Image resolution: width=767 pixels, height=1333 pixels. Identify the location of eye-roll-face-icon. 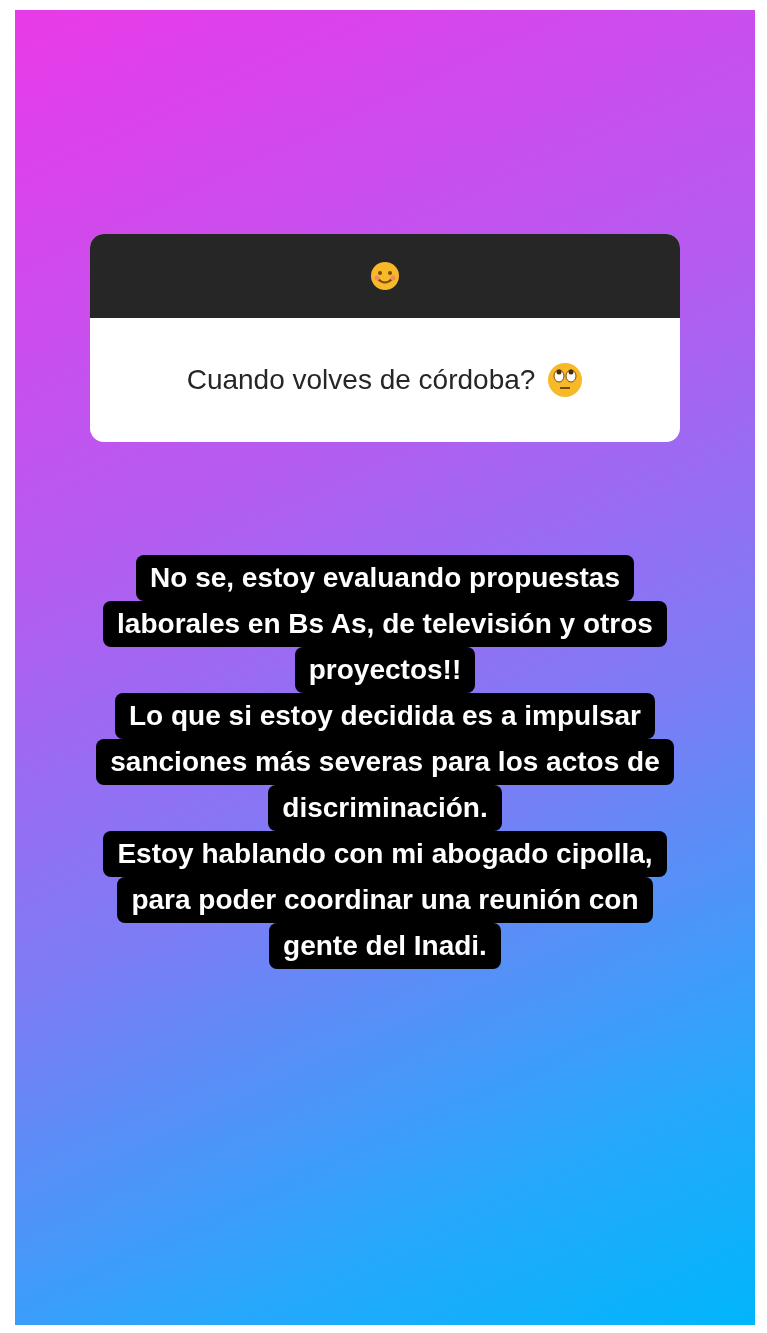
(565, 380).